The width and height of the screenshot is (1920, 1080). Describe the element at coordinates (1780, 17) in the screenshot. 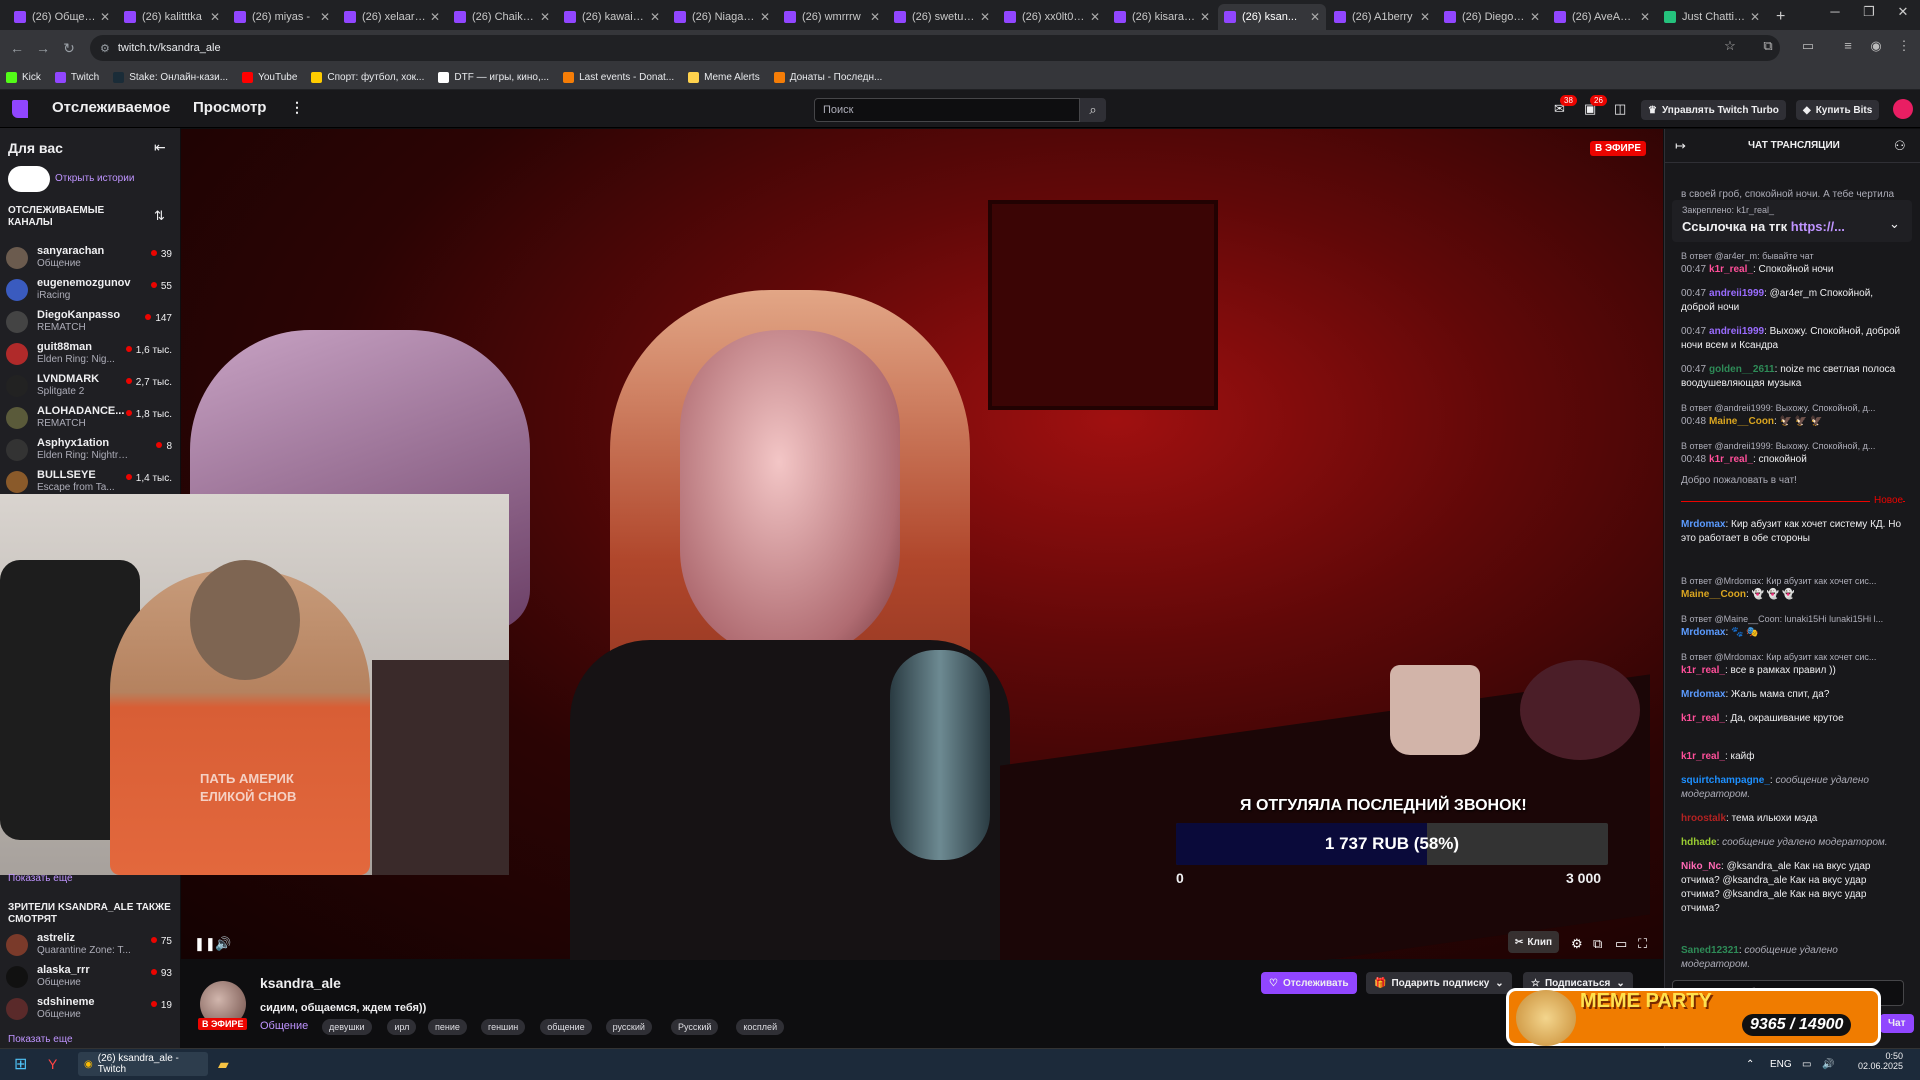

I see `new-tab-icon: +` at that location.